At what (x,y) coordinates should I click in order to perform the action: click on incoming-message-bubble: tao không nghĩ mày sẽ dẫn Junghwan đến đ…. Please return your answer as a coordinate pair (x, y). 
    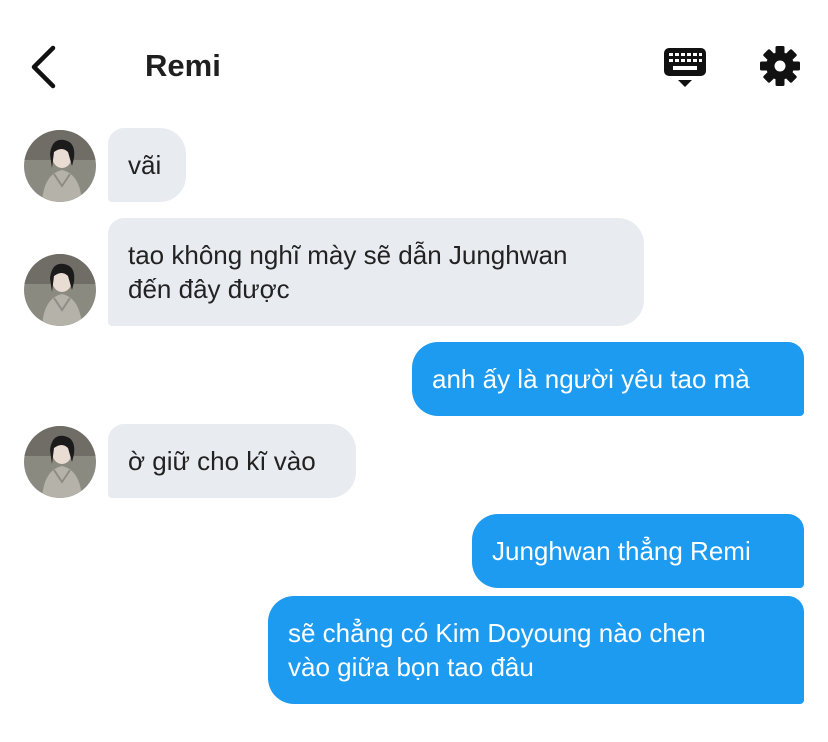
    Looking at the image, I should click on (376, 272).